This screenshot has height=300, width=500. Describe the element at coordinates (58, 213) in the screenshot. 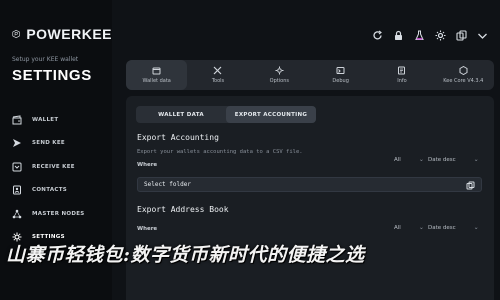

I see `sidebar-item-label: MASTER NODES` at that location.